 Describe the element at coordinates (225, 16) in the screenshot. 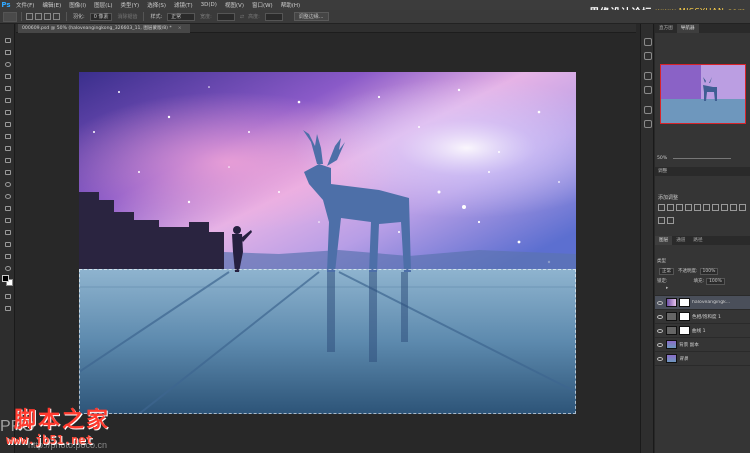

I see `width-input` at that location.